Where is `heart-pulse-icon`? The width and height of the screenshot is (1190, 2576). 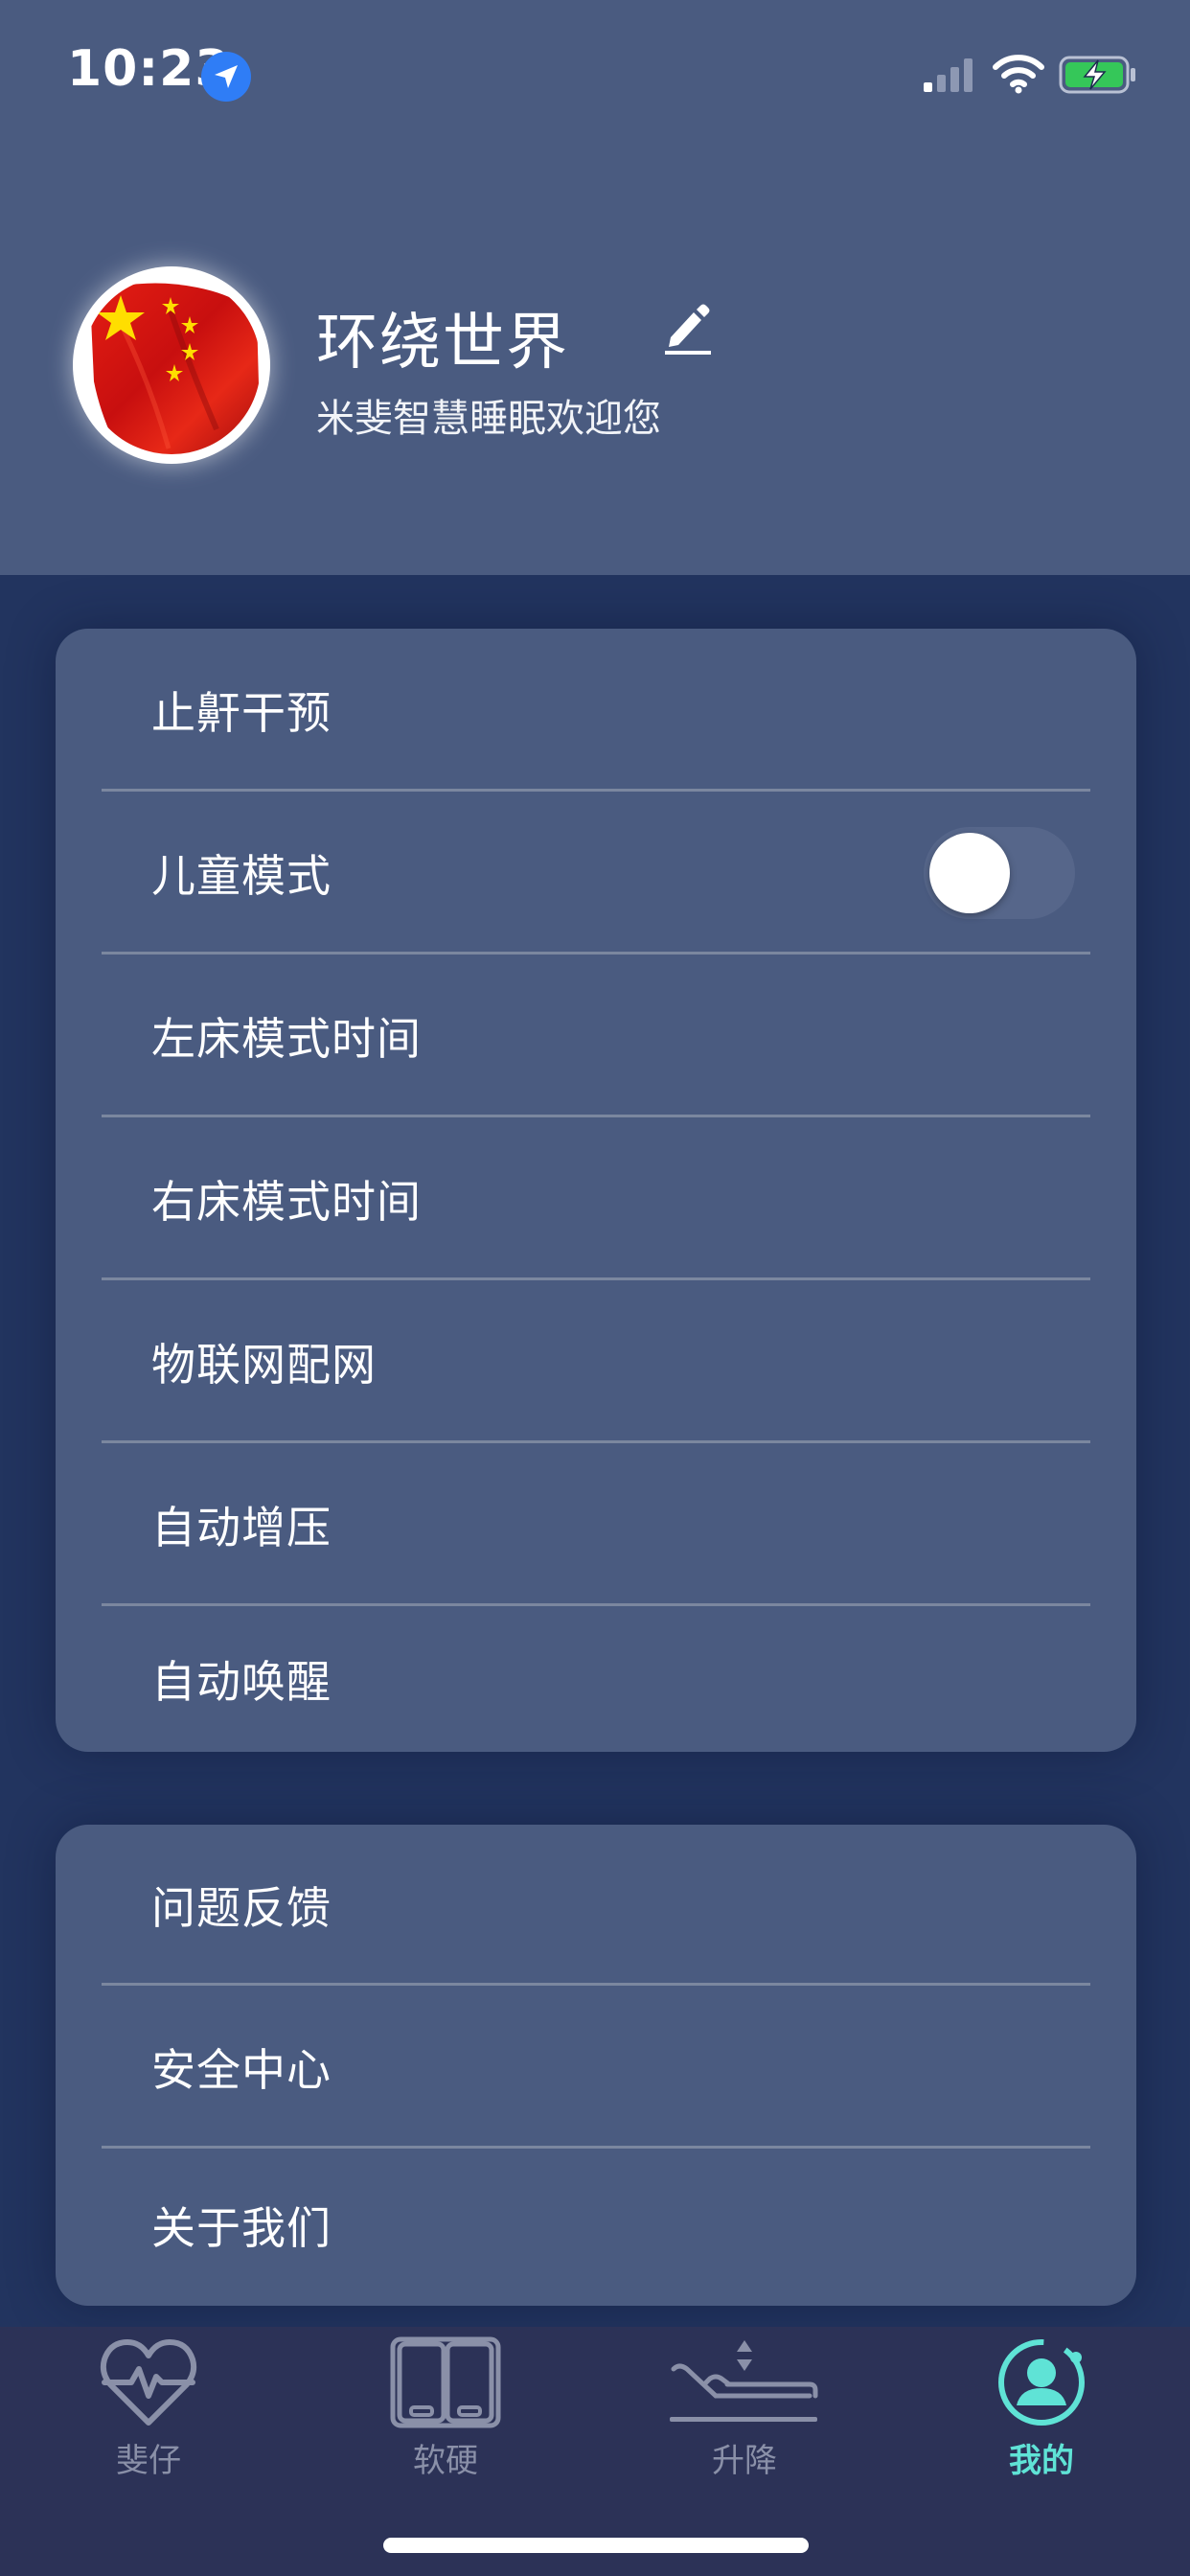
heart-pulse-icon is located at coordinates (148, 2384).